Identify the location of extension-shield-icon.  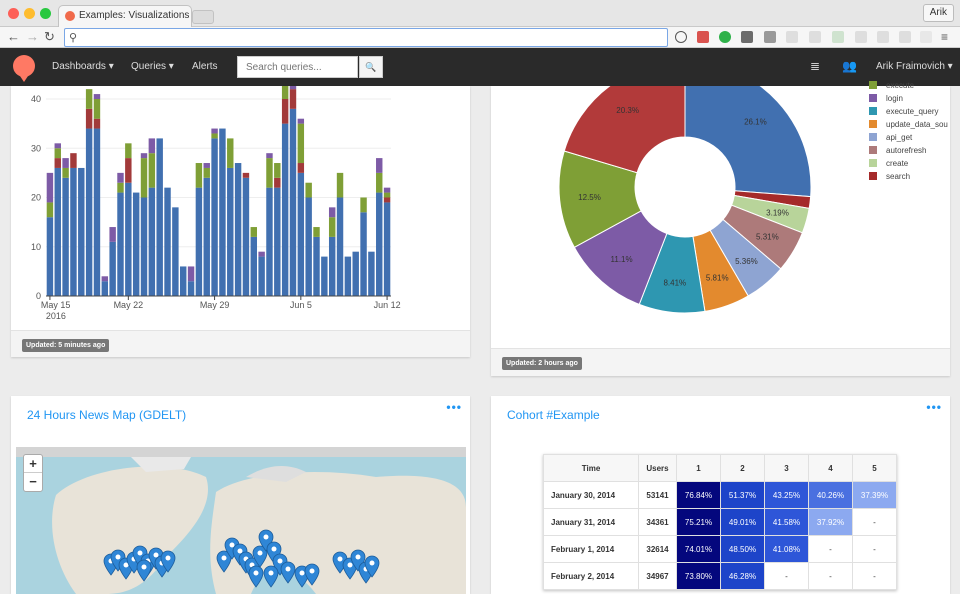
(747, 37).